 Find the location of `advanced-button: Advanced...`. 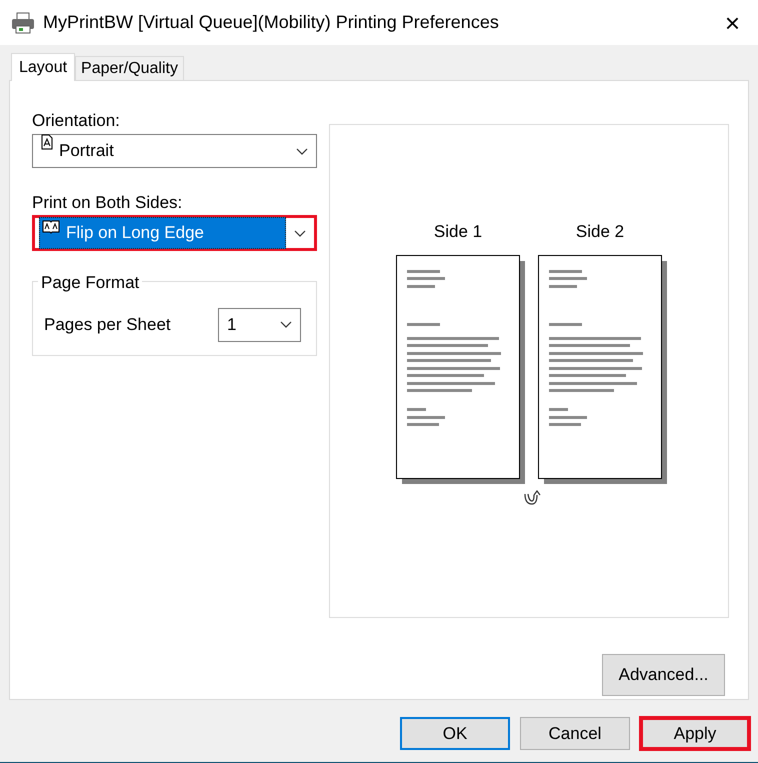

advanced-button: Advanced... is located at coordinates (663, 675).